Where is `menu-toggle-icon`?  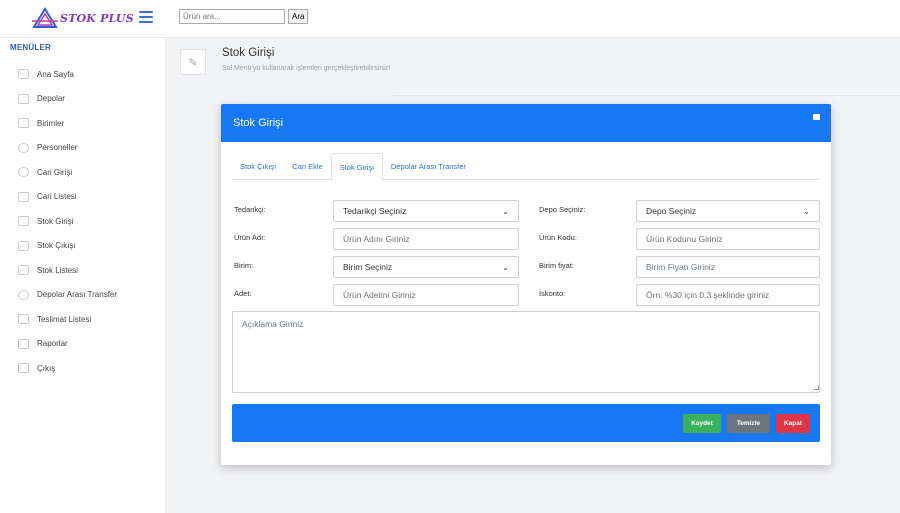 menu-toggle-icon is located at coordinates (146, 17).